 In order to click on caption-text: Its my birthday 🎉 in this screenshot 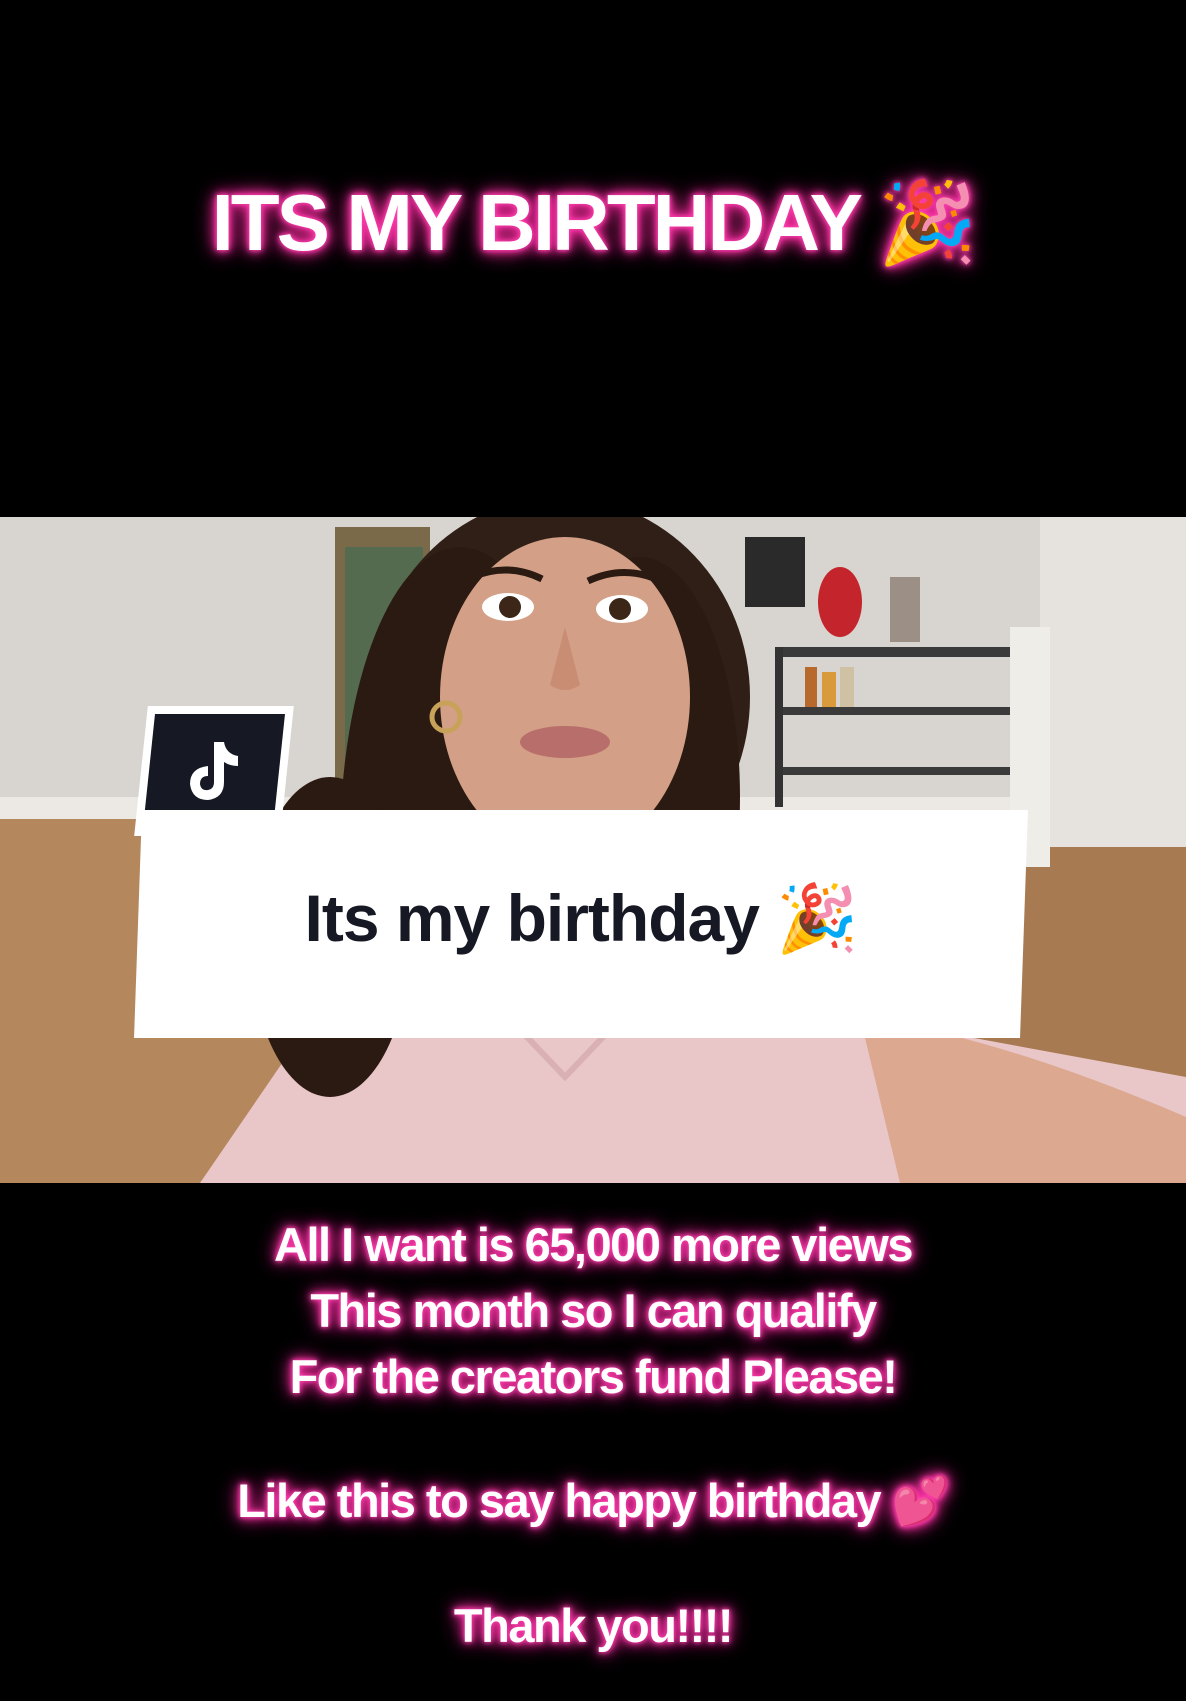, I will do `click(581, 918)`.